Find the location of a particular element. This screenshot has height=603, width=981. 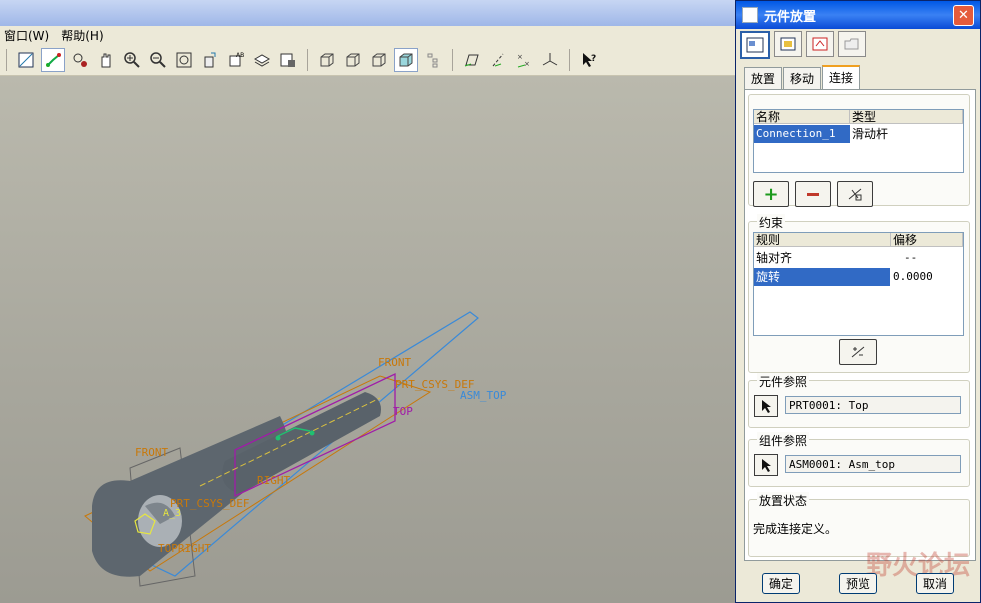

datum-points-icon: × × is located at coordinates (524, 60).